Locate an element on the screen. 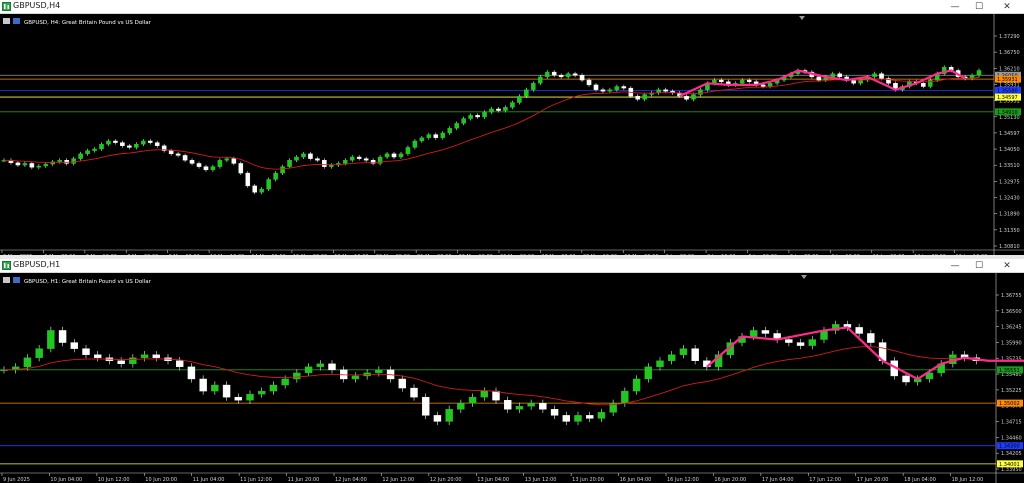 This screenshot has width=1024, height=483. time-label: 13 Jun 04:00 is located at coordinates (493, 480).